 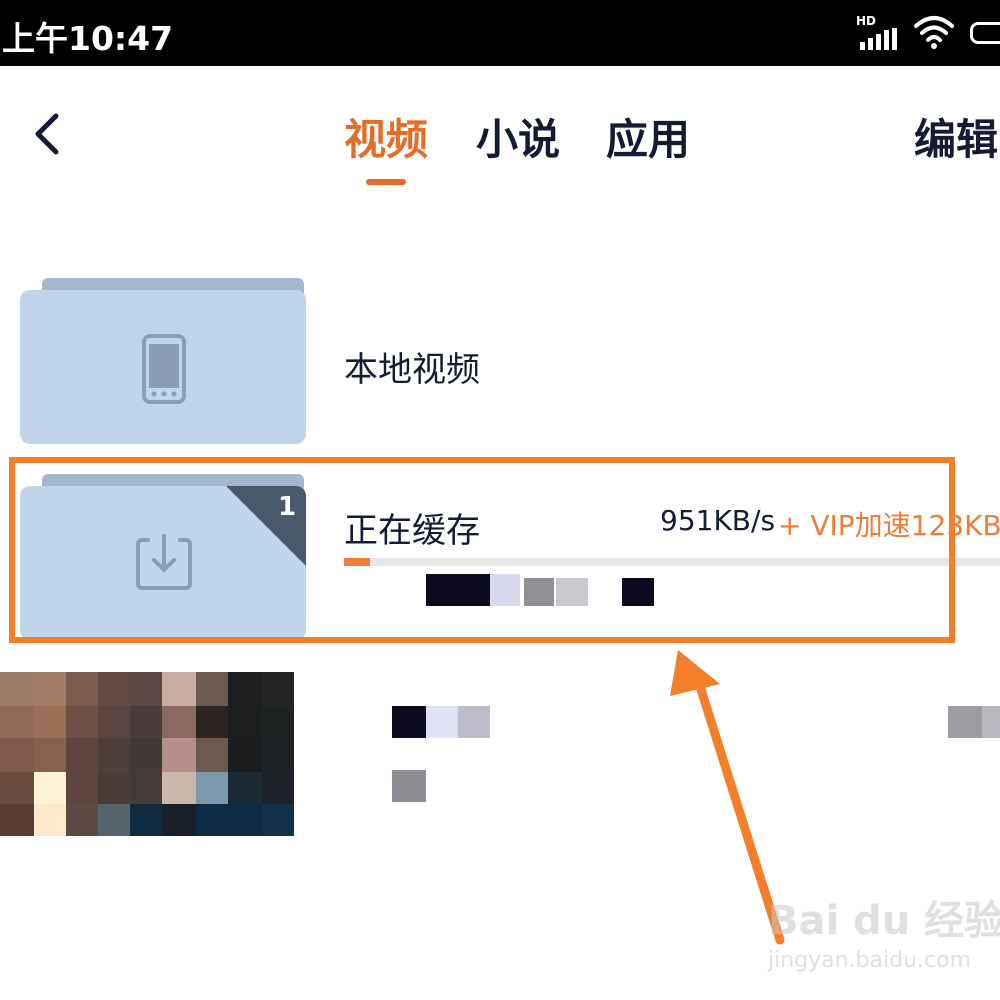 What do you see at coordinates (386, 182) in the screenshot?
I see `active-tab-indicator` at bounding box center [386, 182].